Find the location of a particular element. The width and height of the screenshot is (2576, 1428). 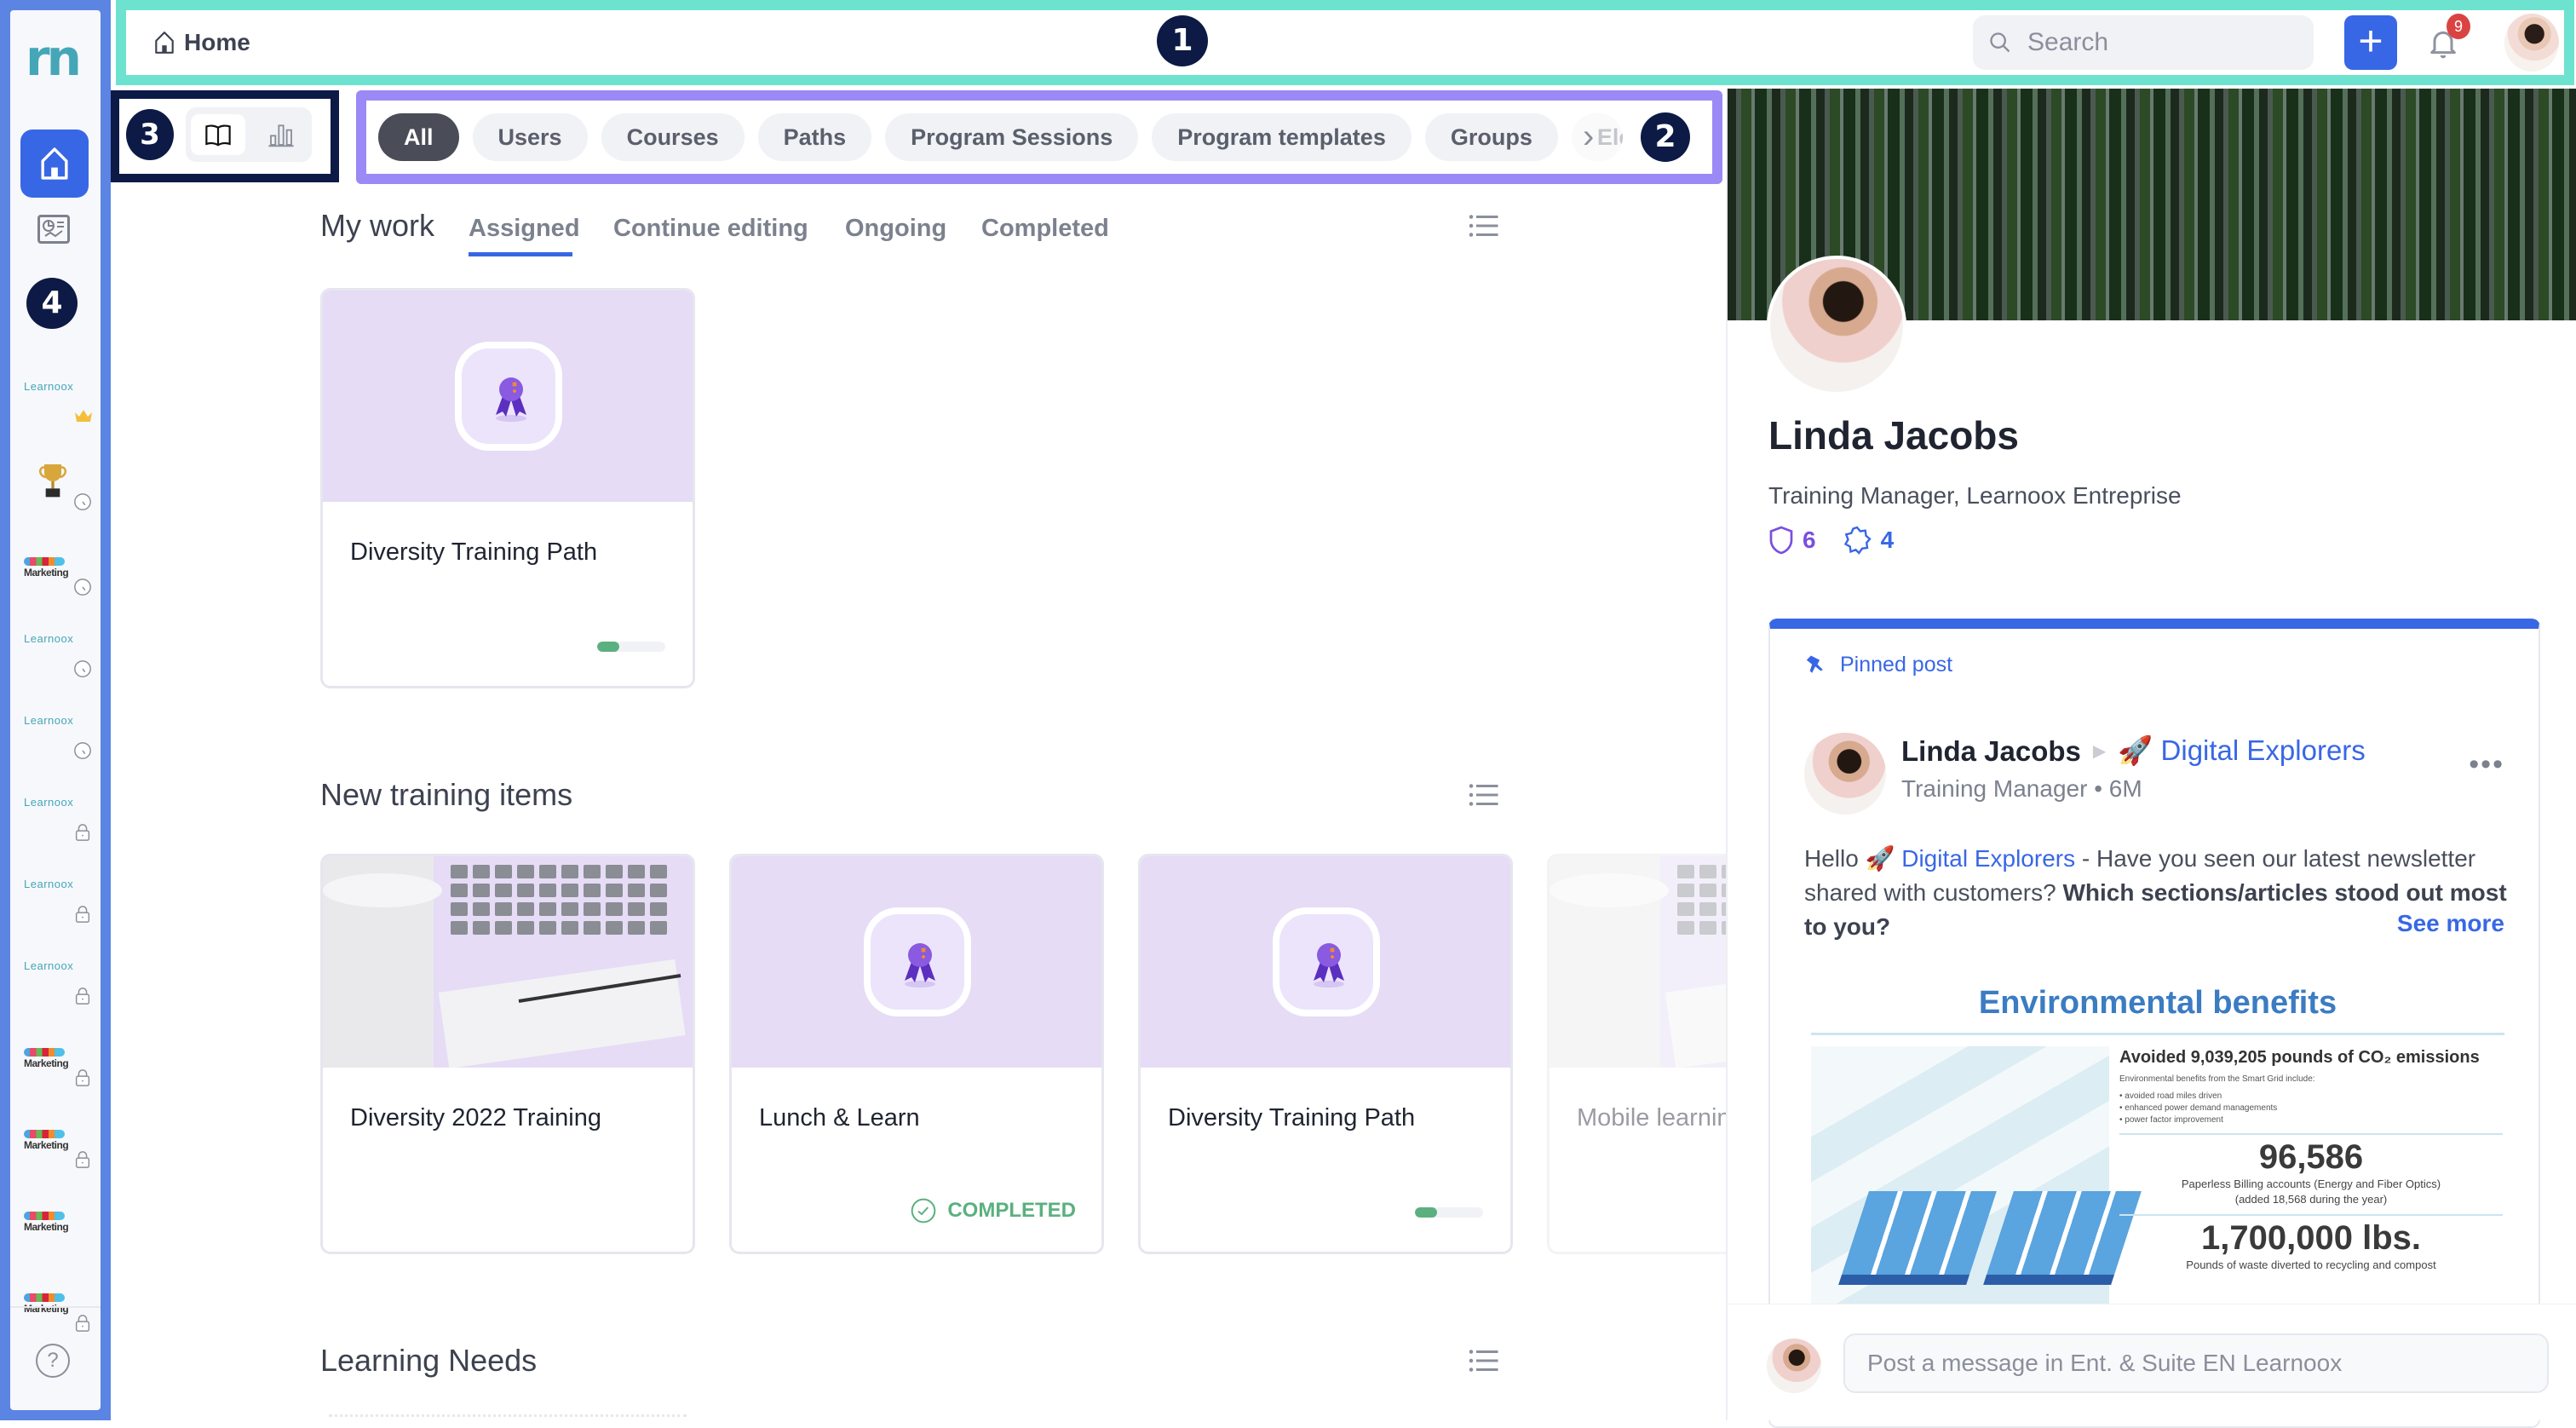

tab-ongoing: Ongoing is located at coordinates (896, 229).